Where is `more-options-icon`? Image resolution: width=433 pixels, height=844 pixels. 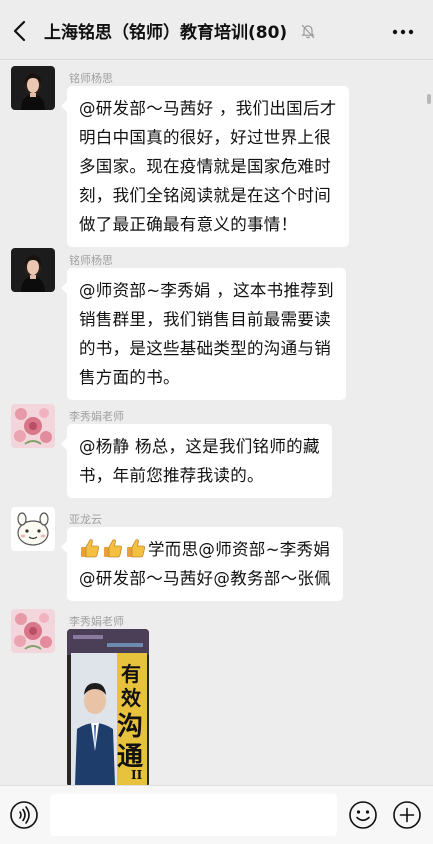 more-options-icon is located at coordinates (403, 32).